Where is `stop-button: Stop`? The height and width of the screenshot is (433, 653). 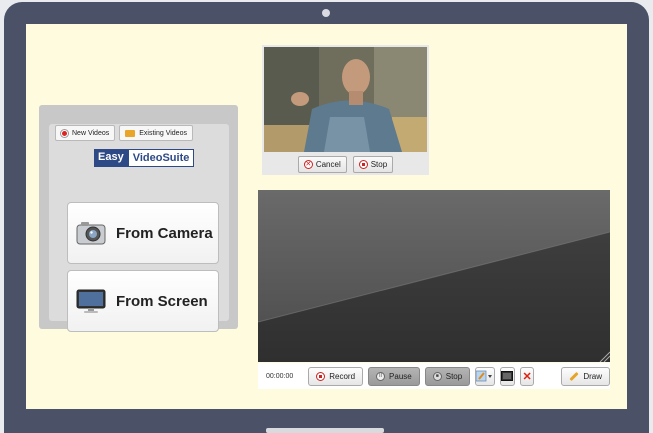
stop-button: Stop is located at coordinates (373, 164).